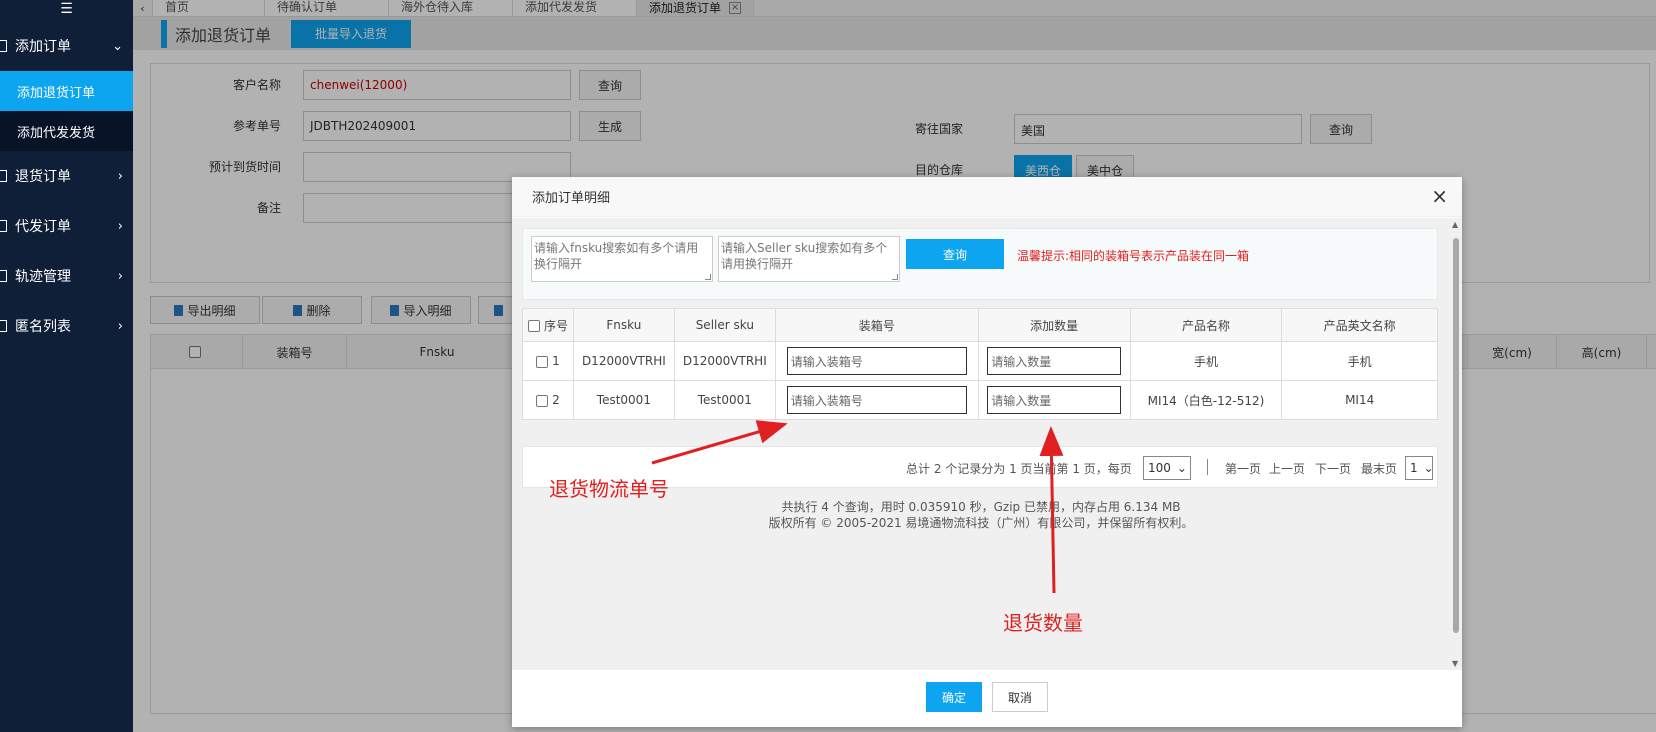 The height and width of the screenshot is (732, 1656). I want to click on row-name: MI14（白色-12-512), so click(1206, 400).